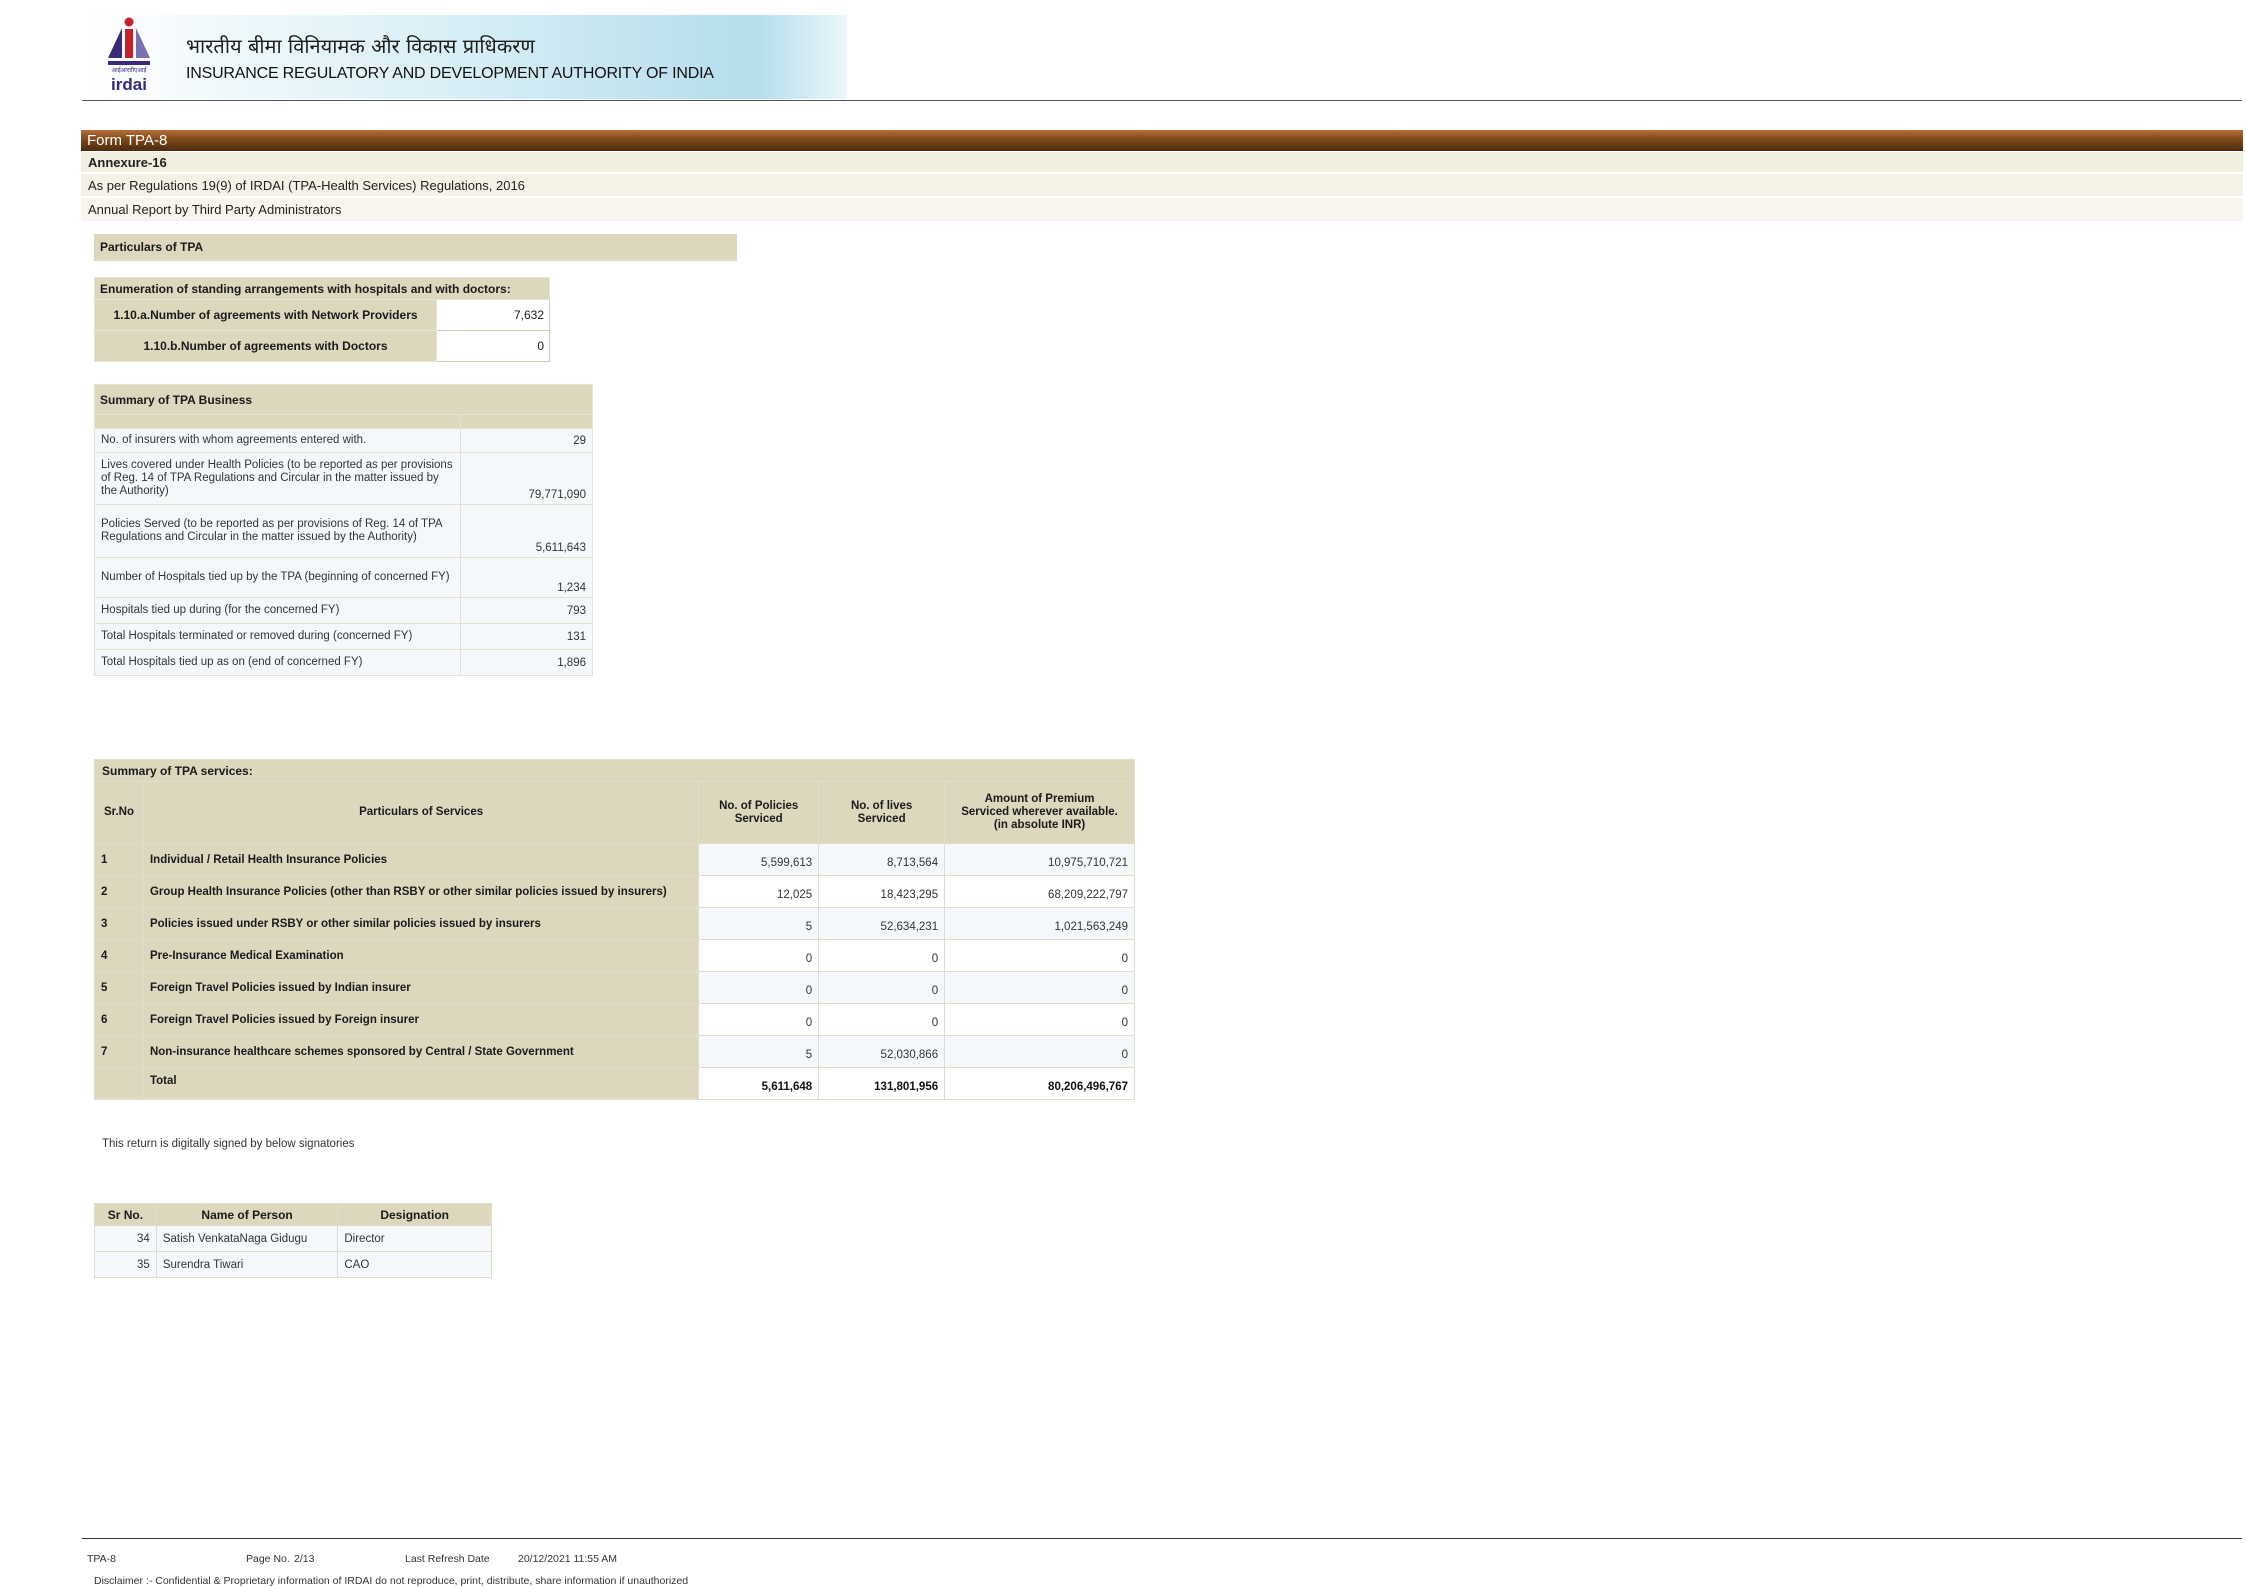  Describe the element at coordinates (268, 1559) in the screenshot. I see `footer-page-label: Page No.` at that location.